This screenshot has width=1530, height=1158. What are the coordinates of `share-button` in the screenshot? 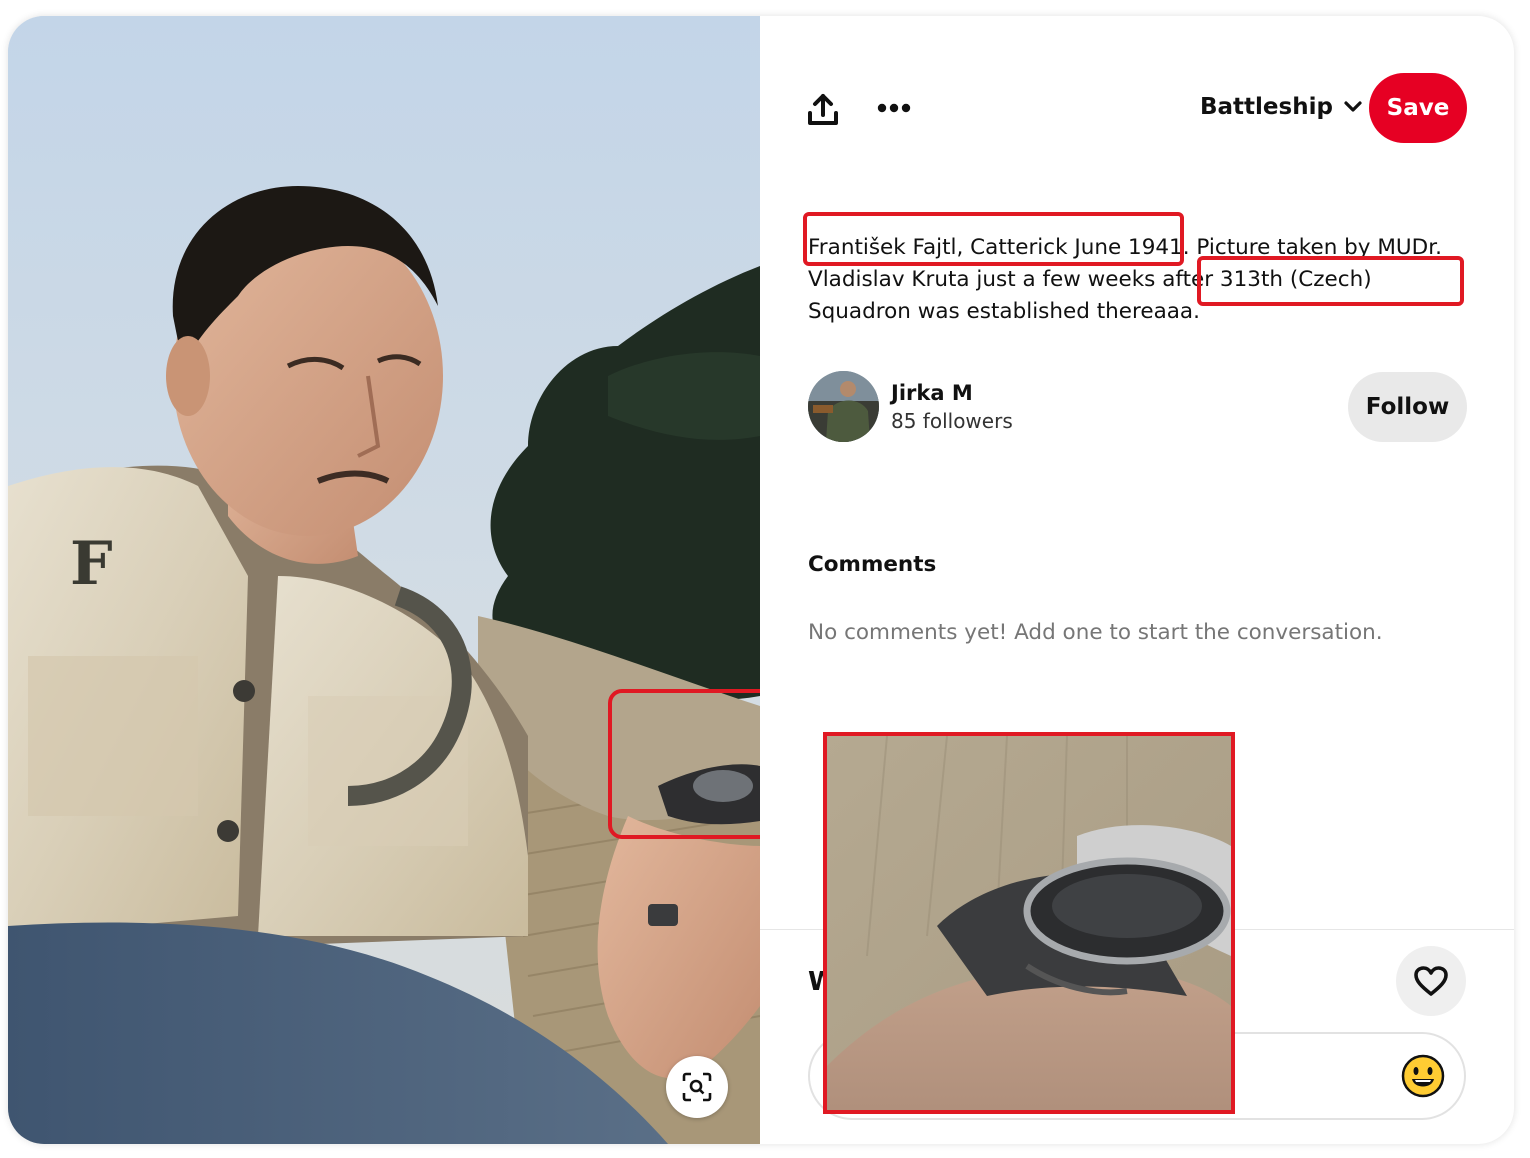 It's located at (823, 110).